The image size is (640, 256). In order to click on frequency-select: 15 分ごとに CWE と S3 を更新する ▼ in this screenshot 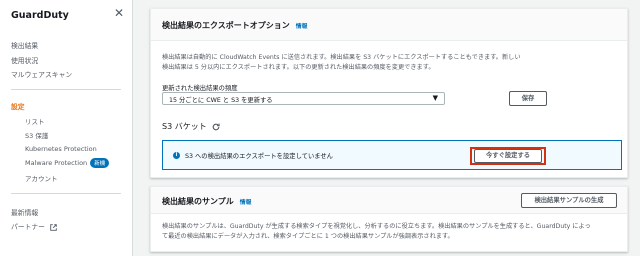, I will do `click(303, 98)`.